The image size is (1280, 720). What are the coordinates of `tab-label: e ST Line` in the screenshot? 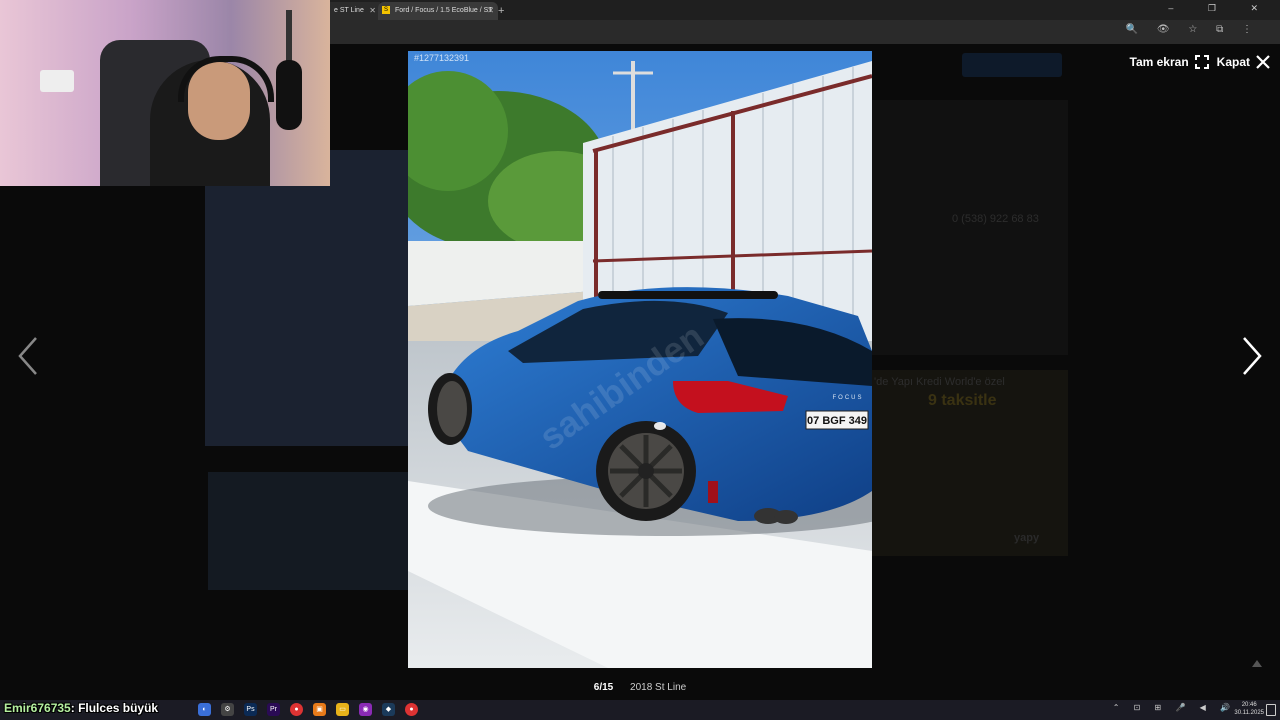 It's located at (349, 10).